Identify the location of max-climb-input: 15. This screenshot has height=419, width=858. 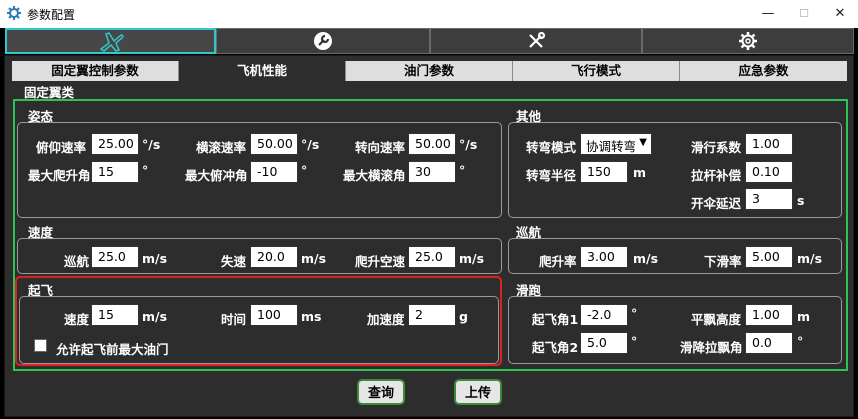
(115, 172).